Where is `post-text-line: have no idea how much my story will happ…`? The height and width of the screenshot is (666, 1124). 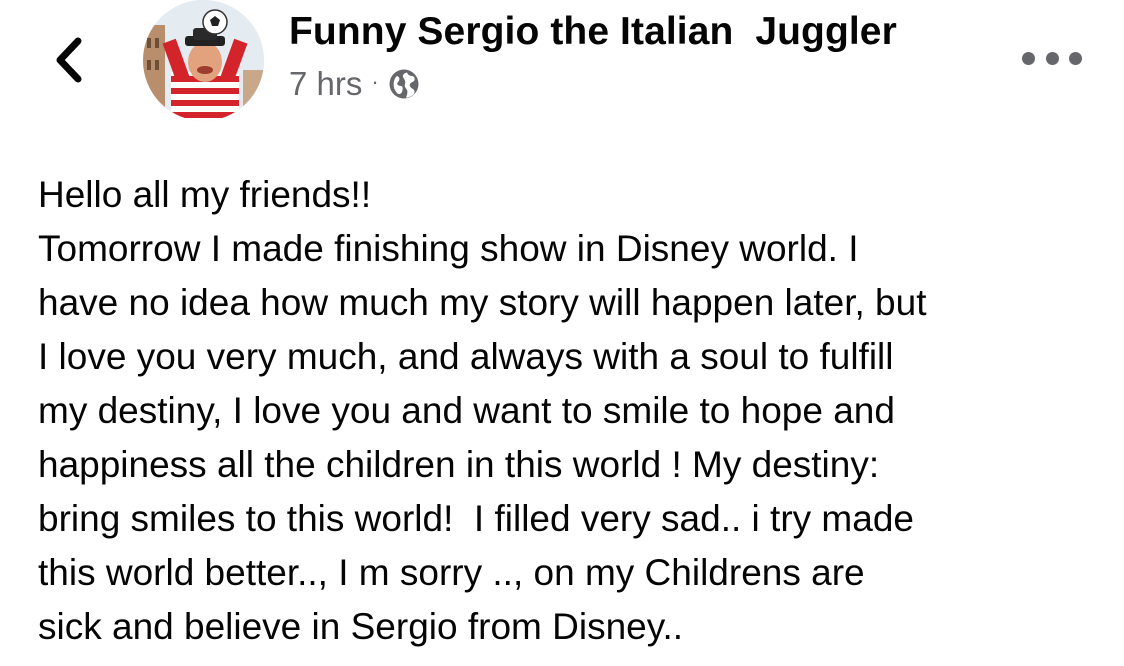
post-text-line: have no idea how much my story will happ… is located at coordinates (482, 302).